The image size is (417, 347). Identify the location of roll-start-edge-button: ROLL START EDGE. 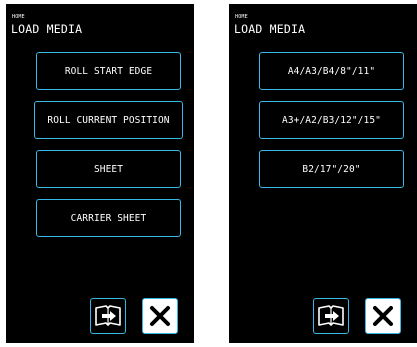
(108, 71).